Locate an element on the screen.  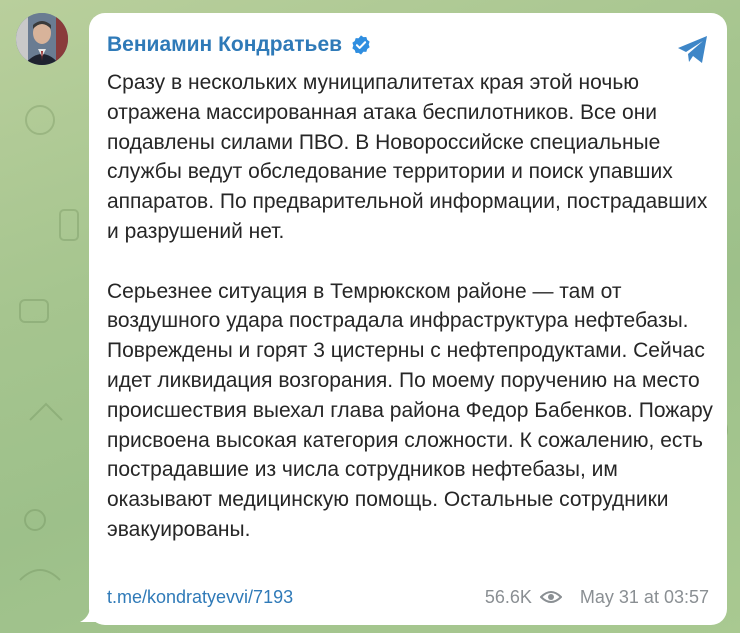
telegram-share-icon is located at coordinates (693, 49).